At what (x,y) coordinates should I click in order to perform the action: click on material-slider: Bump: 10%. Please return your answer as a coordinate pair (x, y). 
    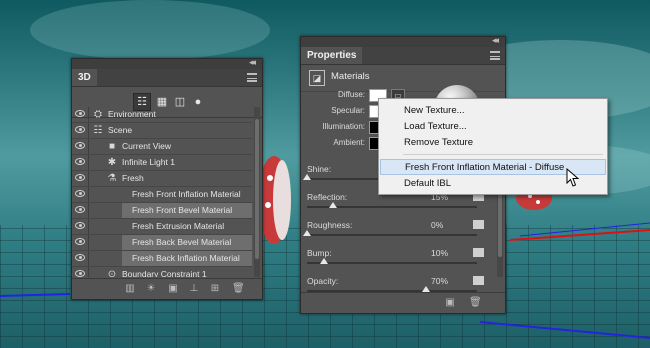
    Looking at the image, I should click on (399, 262).